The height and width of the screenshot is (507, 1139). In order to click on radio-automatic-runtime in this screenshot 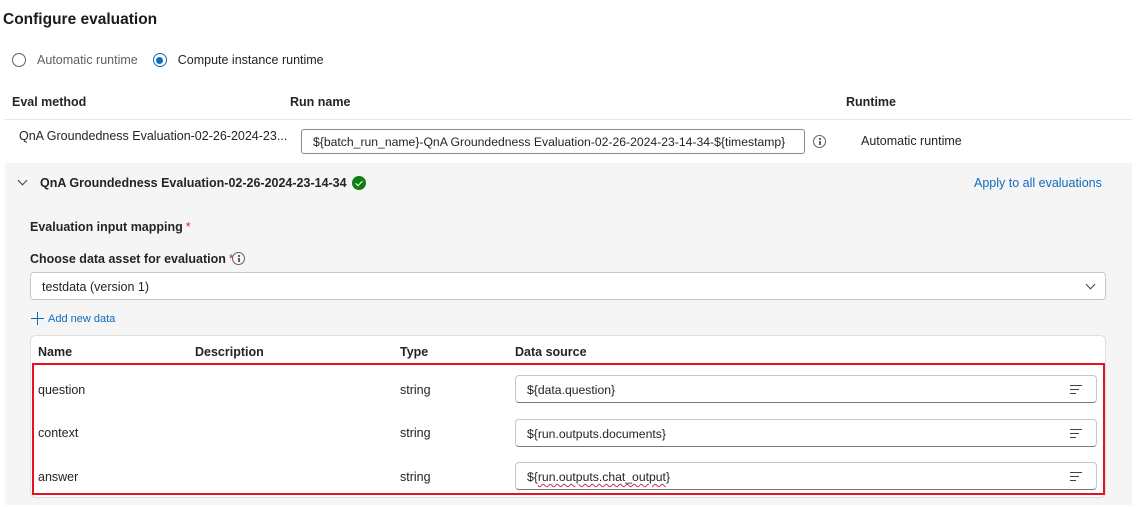, I will do `click(19, 60)`.